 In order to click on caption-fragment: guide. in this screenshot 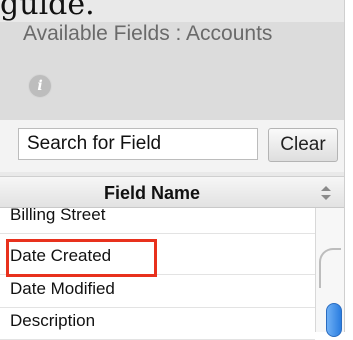, I will do `click(47, 11)`.